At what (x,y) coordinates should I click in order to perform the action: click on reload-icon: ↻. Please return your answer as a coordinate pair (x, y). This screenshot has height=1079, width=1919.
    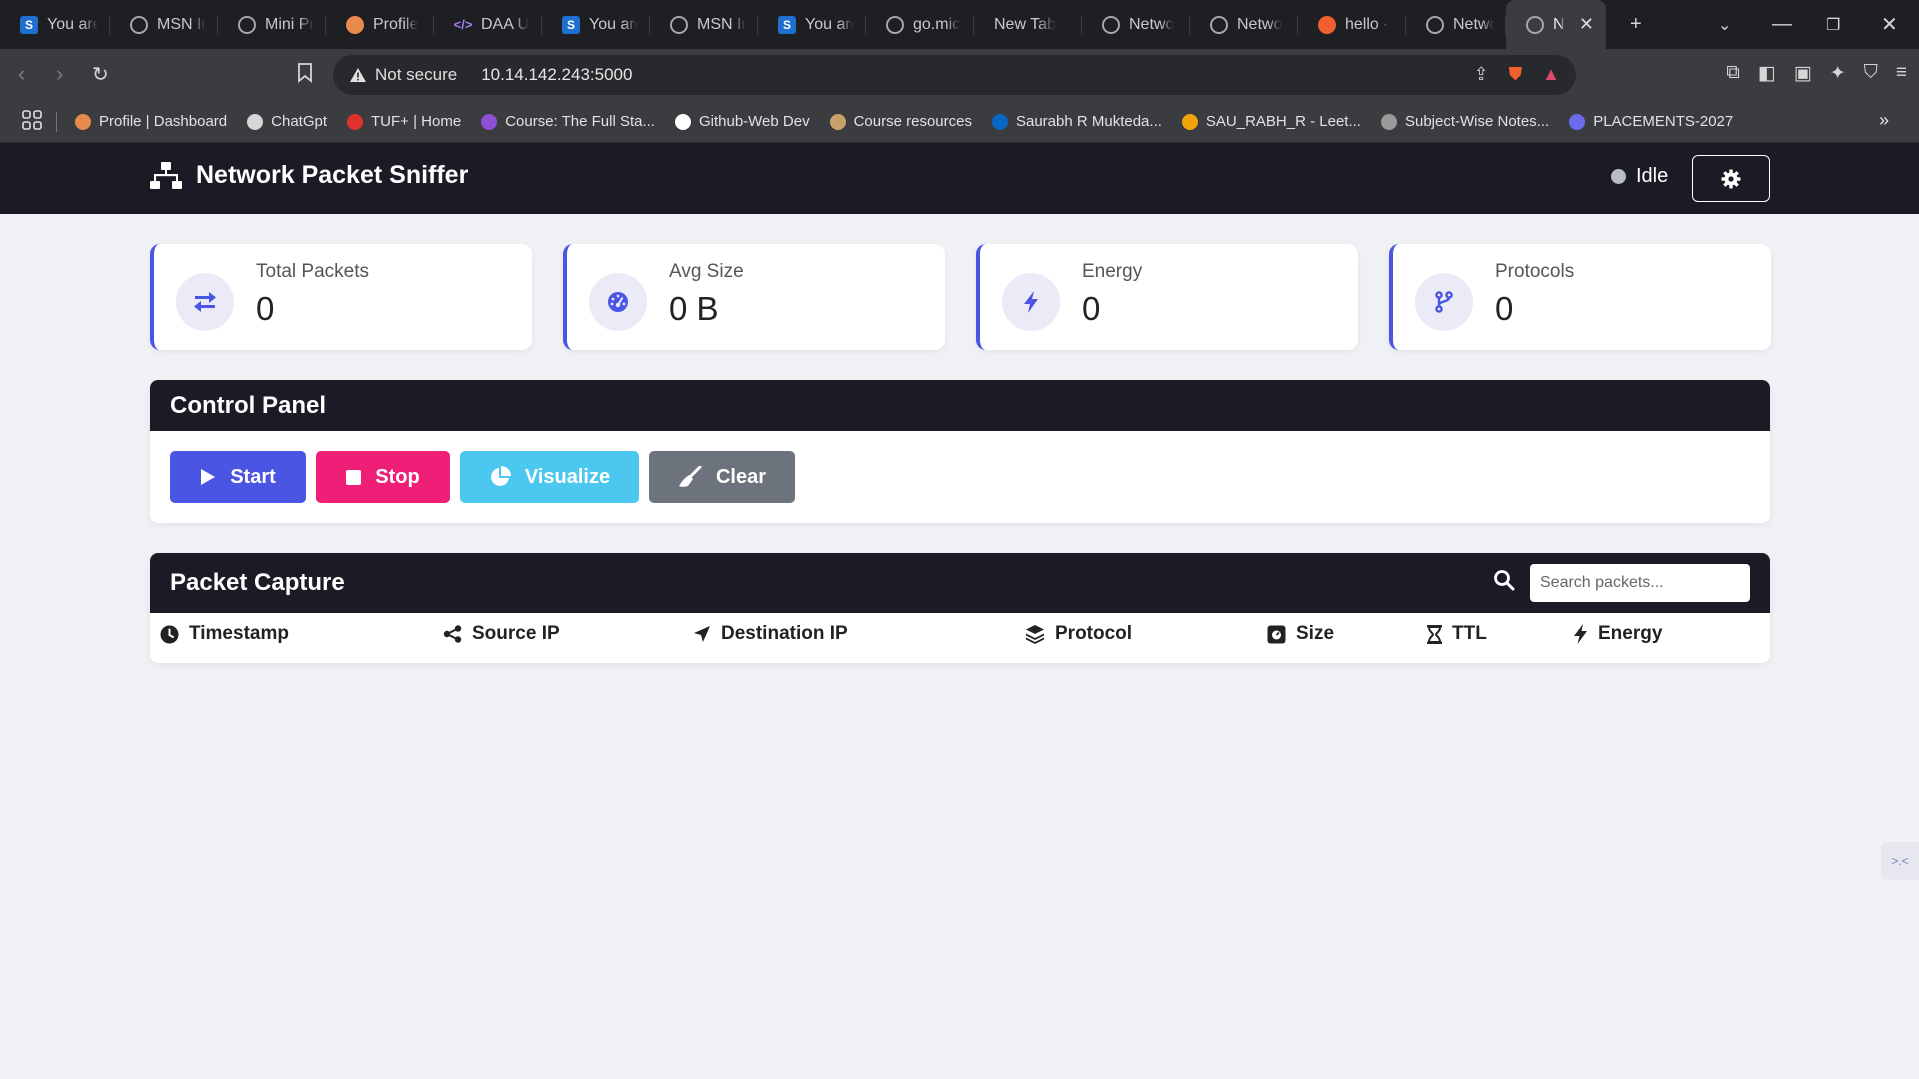
    Looking at the image, I should click on (100, 74).